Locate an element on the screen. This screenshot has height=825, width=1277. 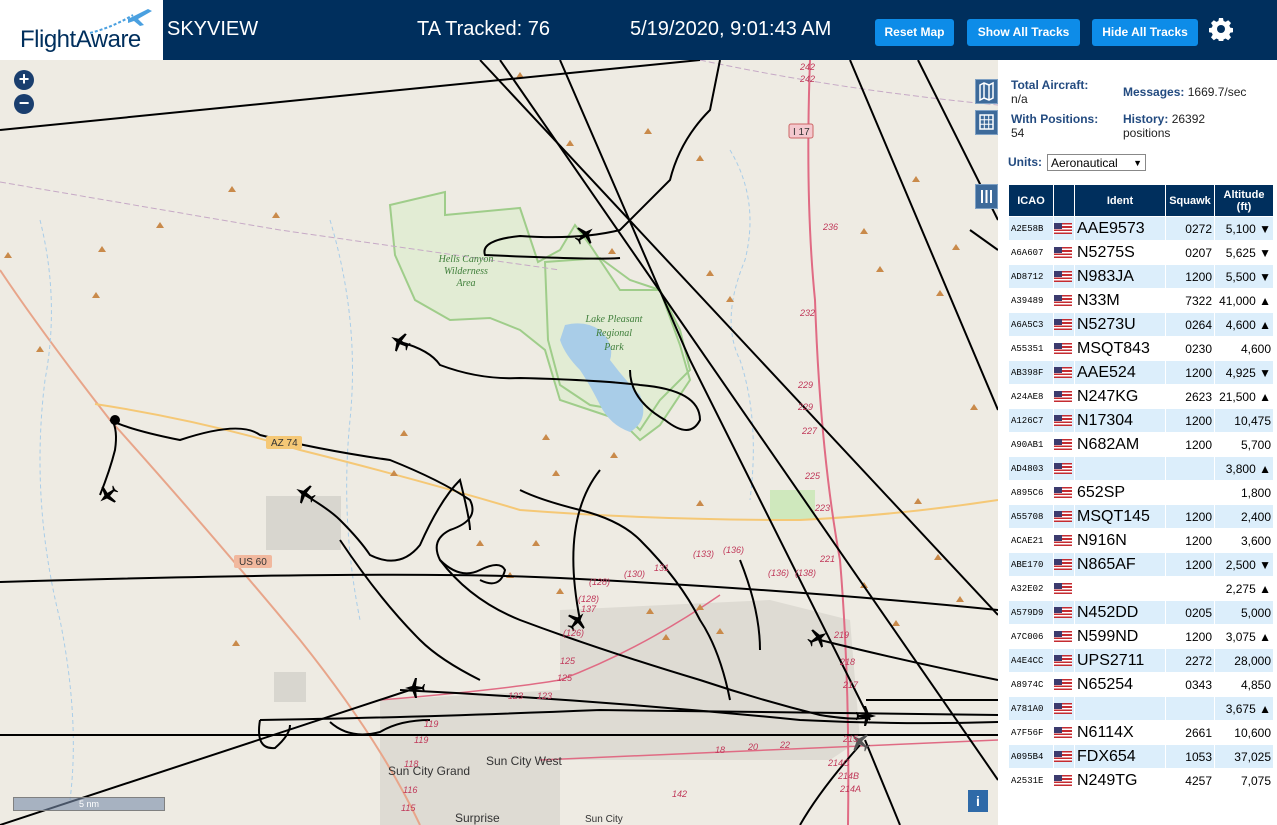
label-exit: 221 is located at coordinates (827, 559).